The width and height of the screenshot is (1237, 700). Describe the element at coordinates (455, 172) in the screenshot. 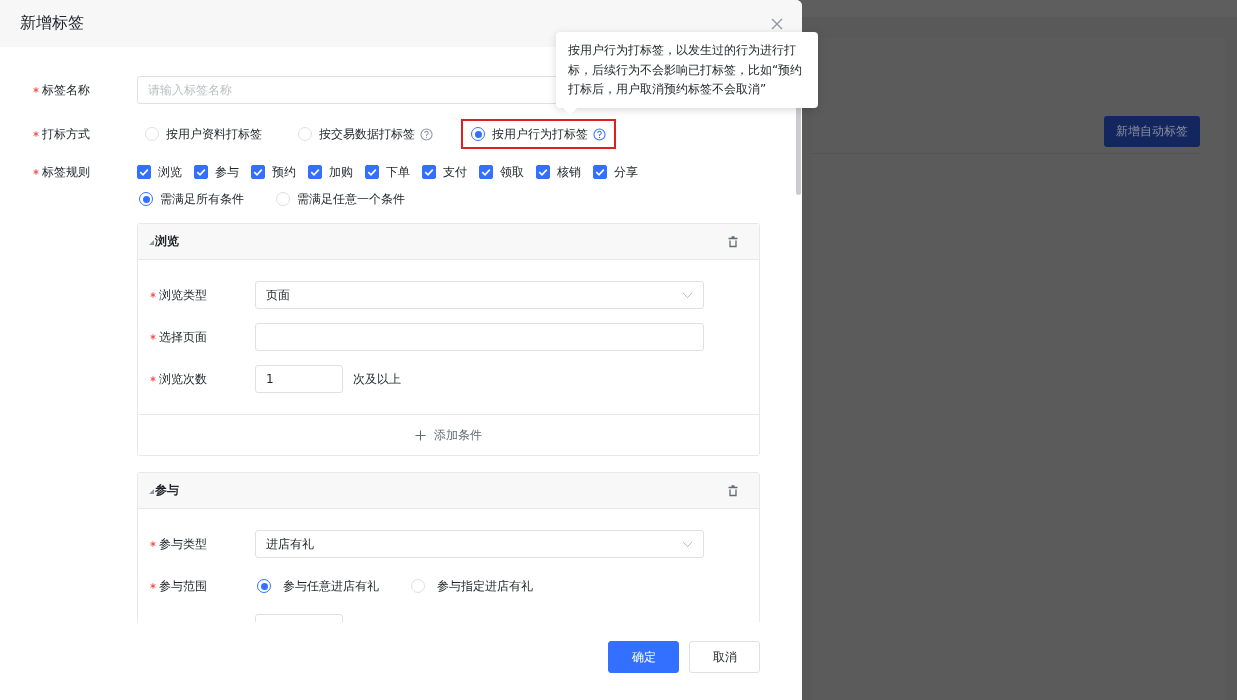

I see `option-label: 支付` at that location.